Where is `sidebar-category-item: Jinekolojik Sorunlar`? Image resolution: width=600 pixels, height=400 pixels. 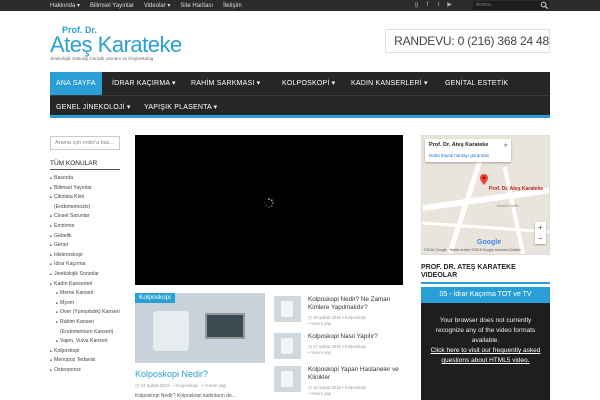
sidebar-category-item: Jinekolojik Sorunlar is located at coordinates (85, 275).